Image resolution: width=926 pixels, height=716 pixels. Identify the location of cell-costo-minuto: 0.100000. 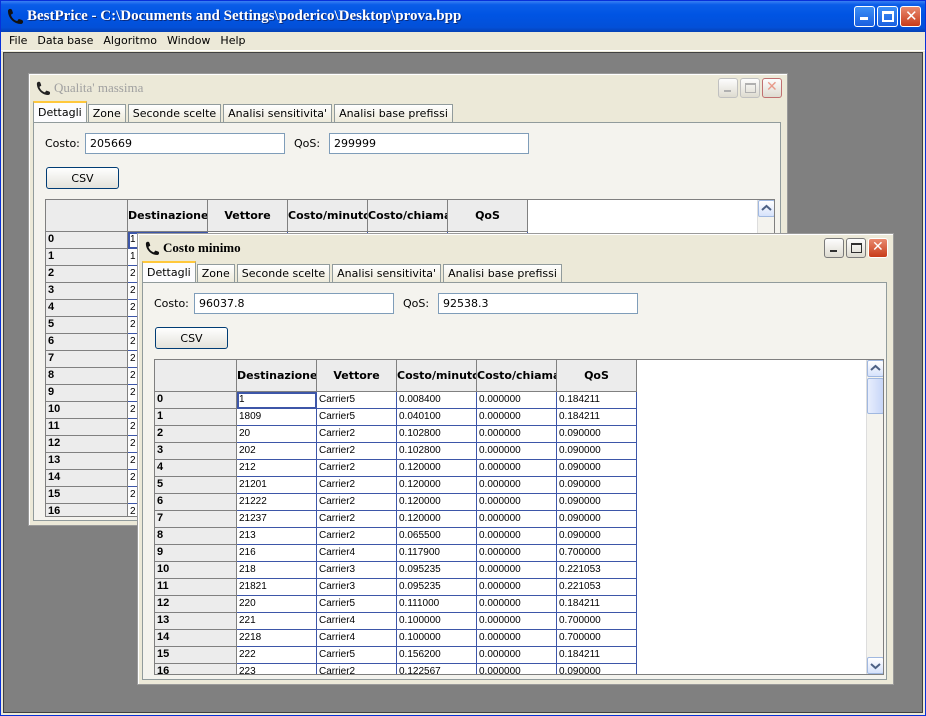
(437, 621).